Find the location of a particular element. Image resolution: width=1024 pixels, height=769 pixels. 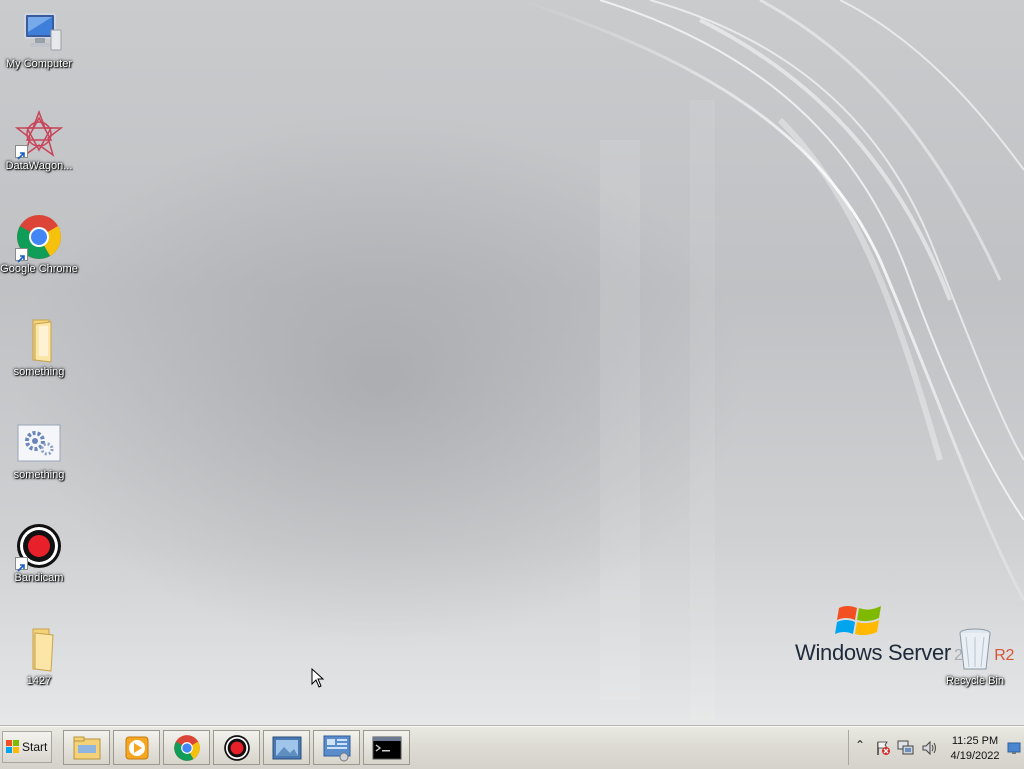

desktop-icon-label: Recycle Bin is located at coordinates (975, 681).